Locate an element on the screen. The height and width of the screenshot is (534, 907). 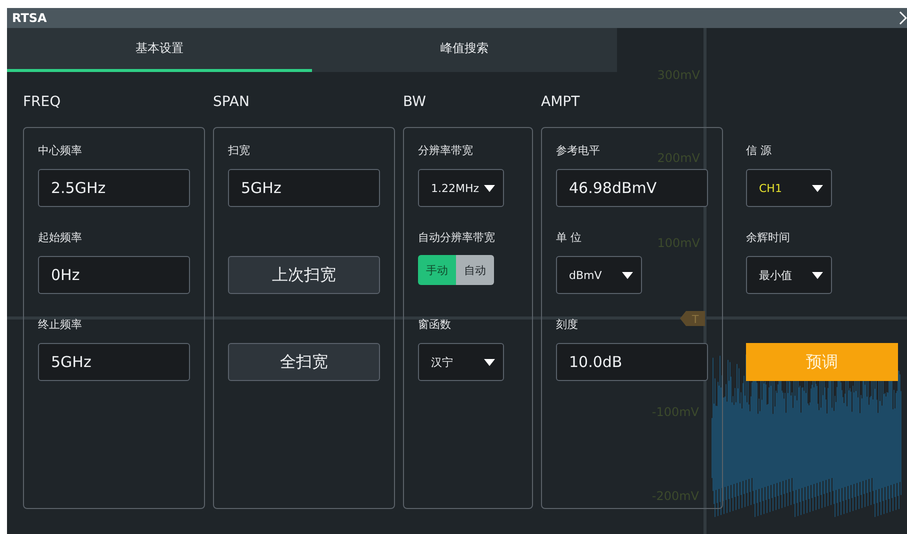
section-title: AMPT is located at coordinates (560, 102).